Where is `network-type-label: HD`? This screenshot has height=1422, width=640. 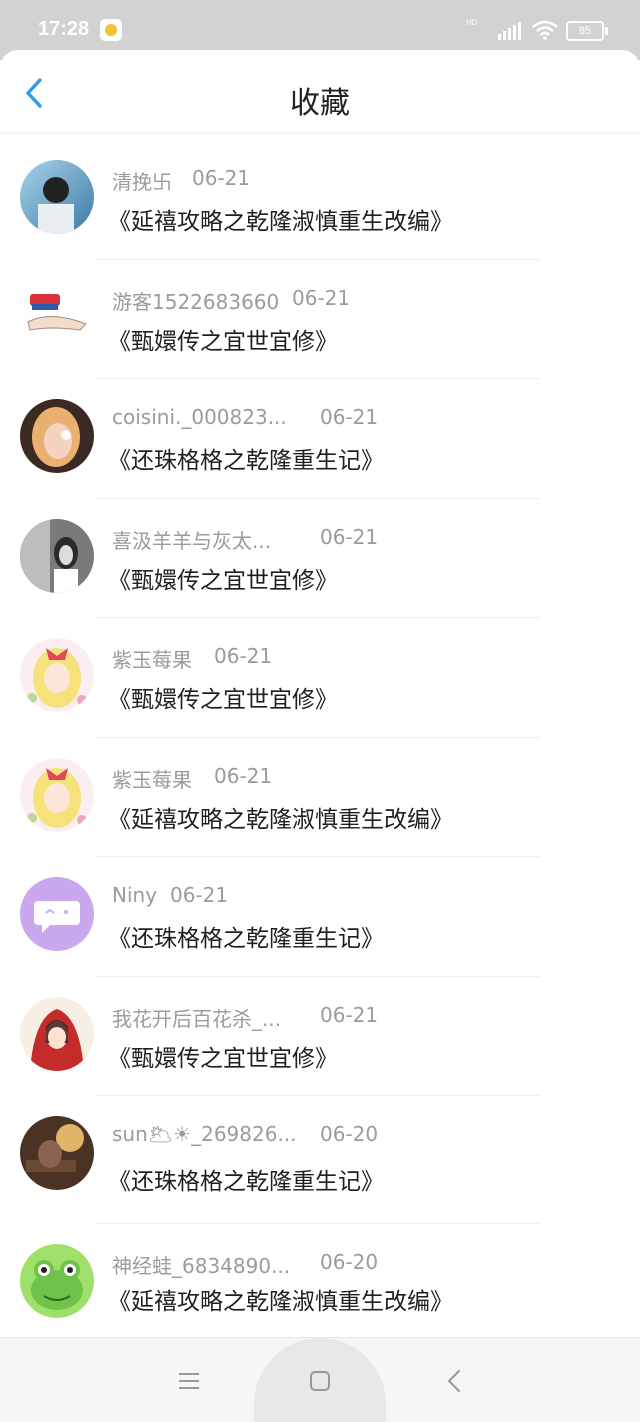 network-type-label: HD is located at coordinates (472, 22).